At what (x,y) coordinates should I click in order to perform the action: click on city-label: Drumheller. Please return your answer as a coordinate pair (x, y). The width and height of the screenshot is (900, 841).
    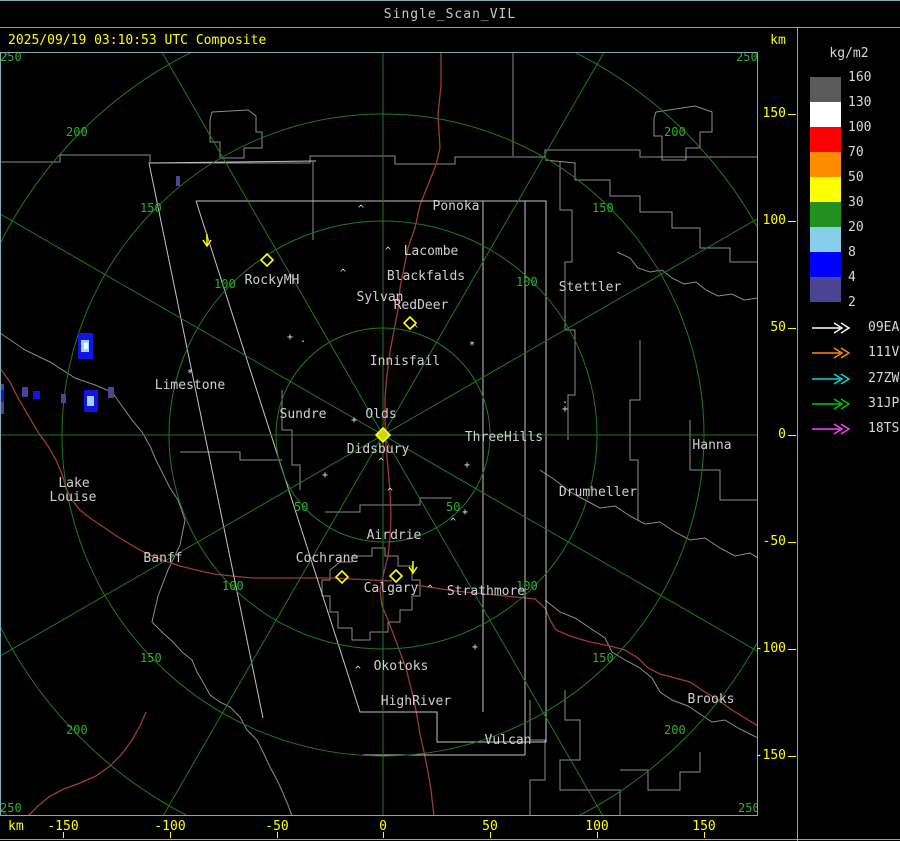
    Looking at the image, I should click on (598, 492).